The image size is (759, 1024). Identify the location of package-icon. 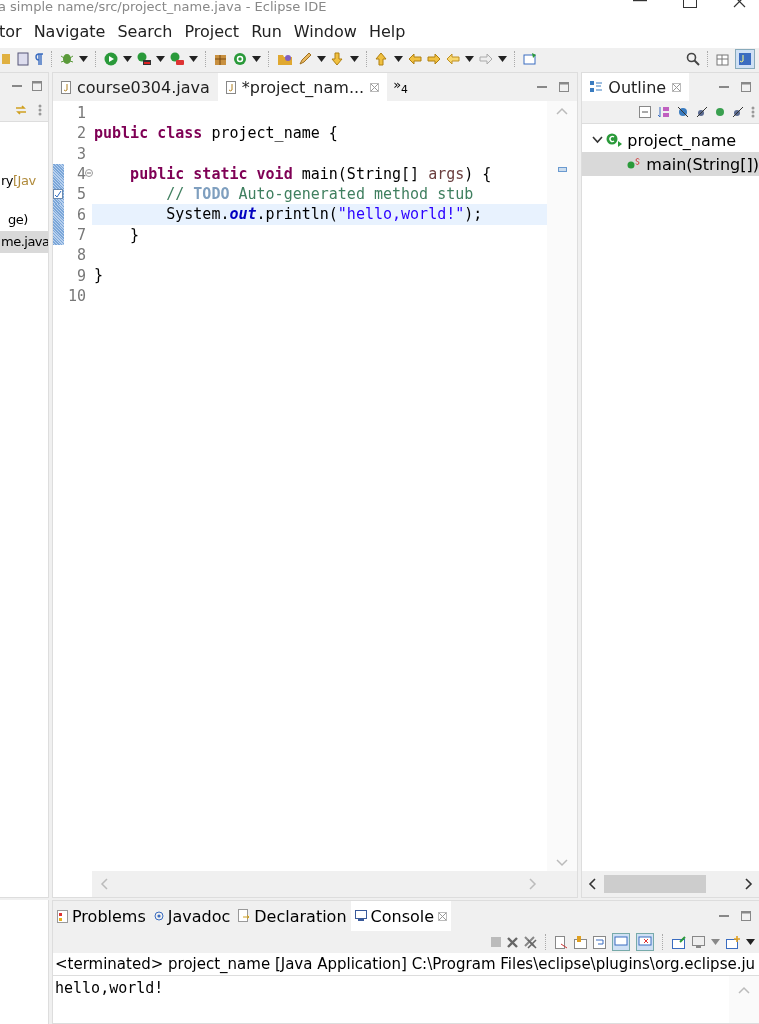
(221, 59).